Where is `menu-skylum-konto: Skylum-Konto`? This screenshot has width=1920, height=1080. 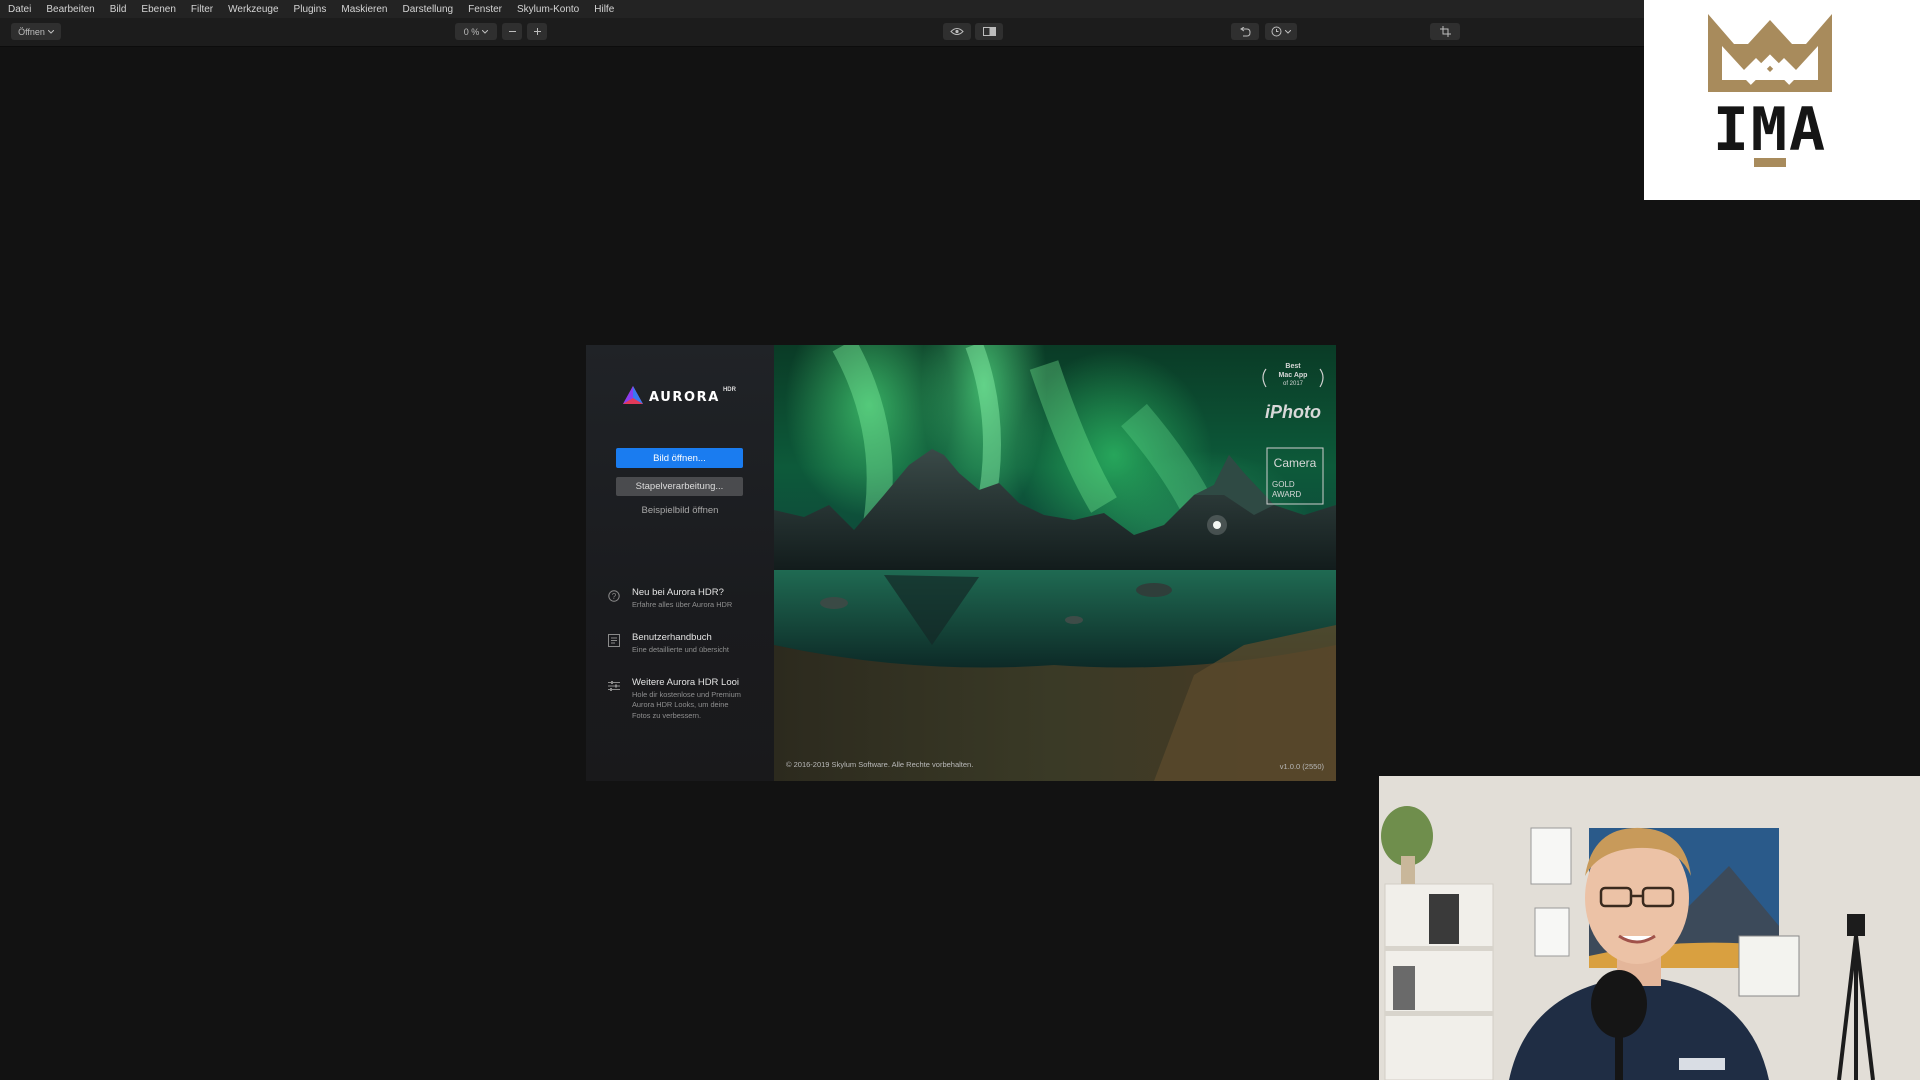
menu-skylum-konto: Skylum-Konto is located at coordinates (547, 9).